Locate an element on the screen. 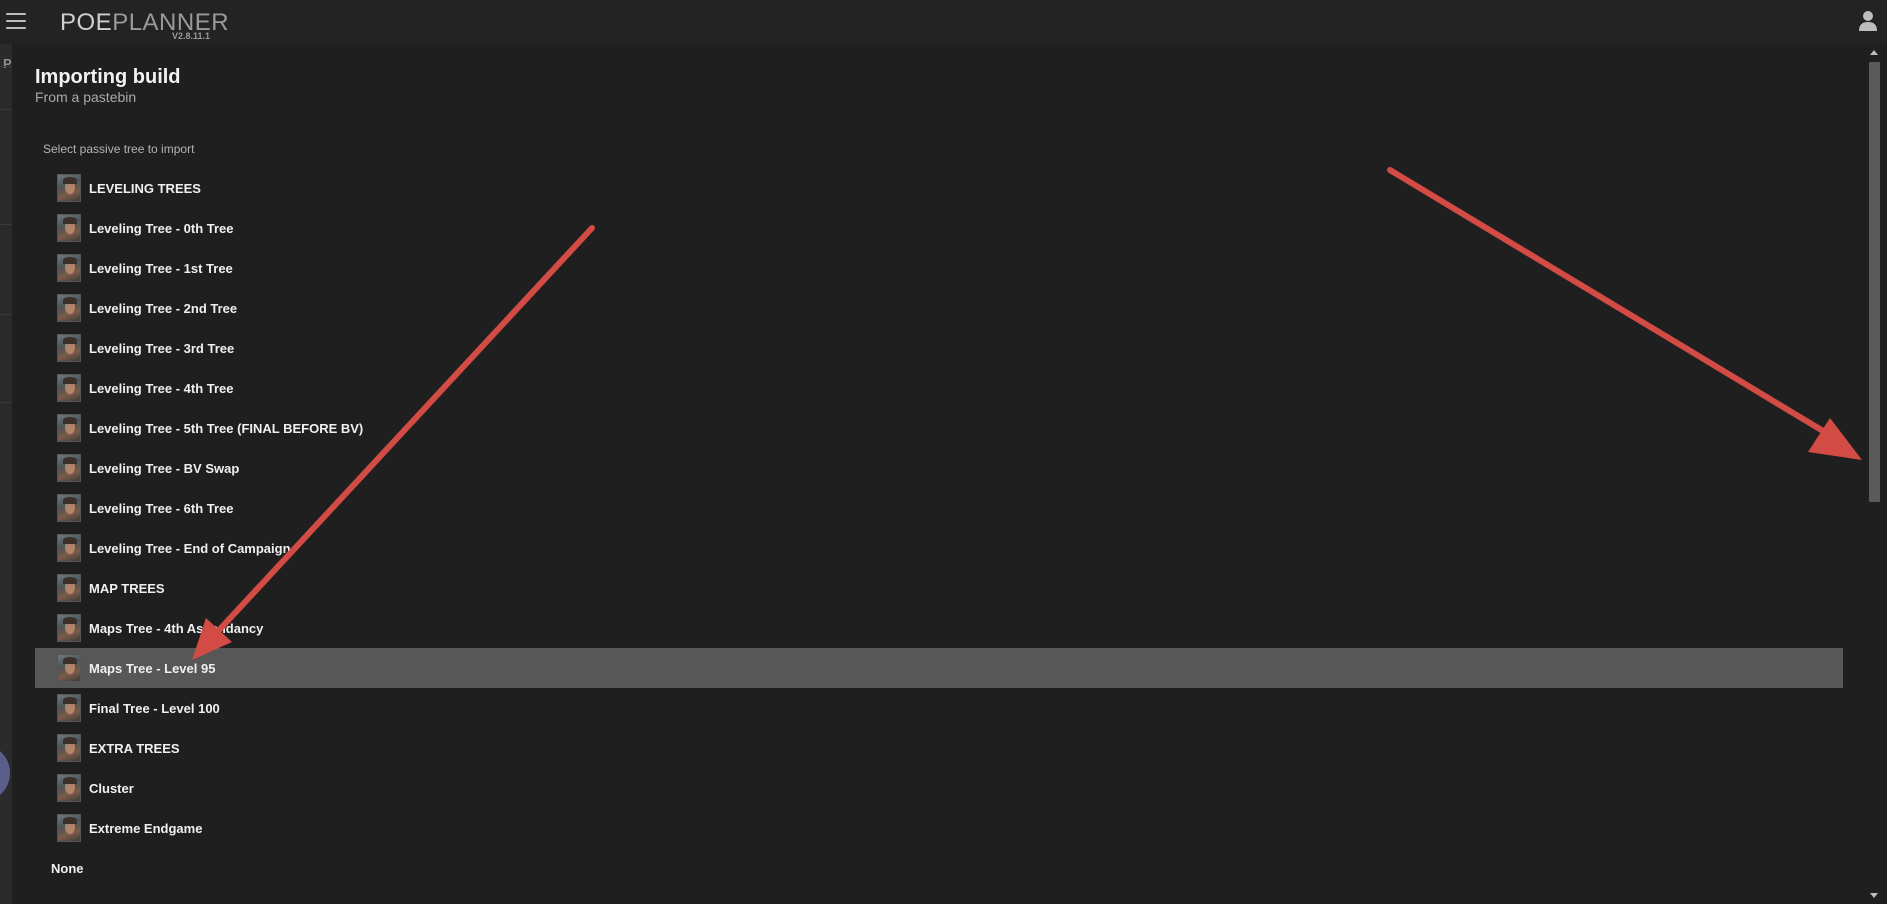 The image size is (1887, 904). background-sidebar: P is located at coordinates (6, 474).